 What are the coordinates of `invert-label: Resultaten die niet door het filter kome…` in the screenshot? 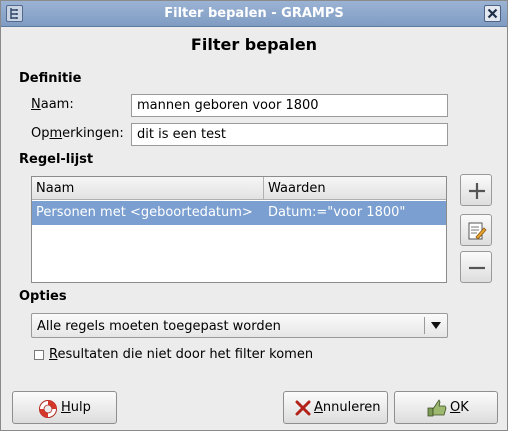 It's located at (181, 354).